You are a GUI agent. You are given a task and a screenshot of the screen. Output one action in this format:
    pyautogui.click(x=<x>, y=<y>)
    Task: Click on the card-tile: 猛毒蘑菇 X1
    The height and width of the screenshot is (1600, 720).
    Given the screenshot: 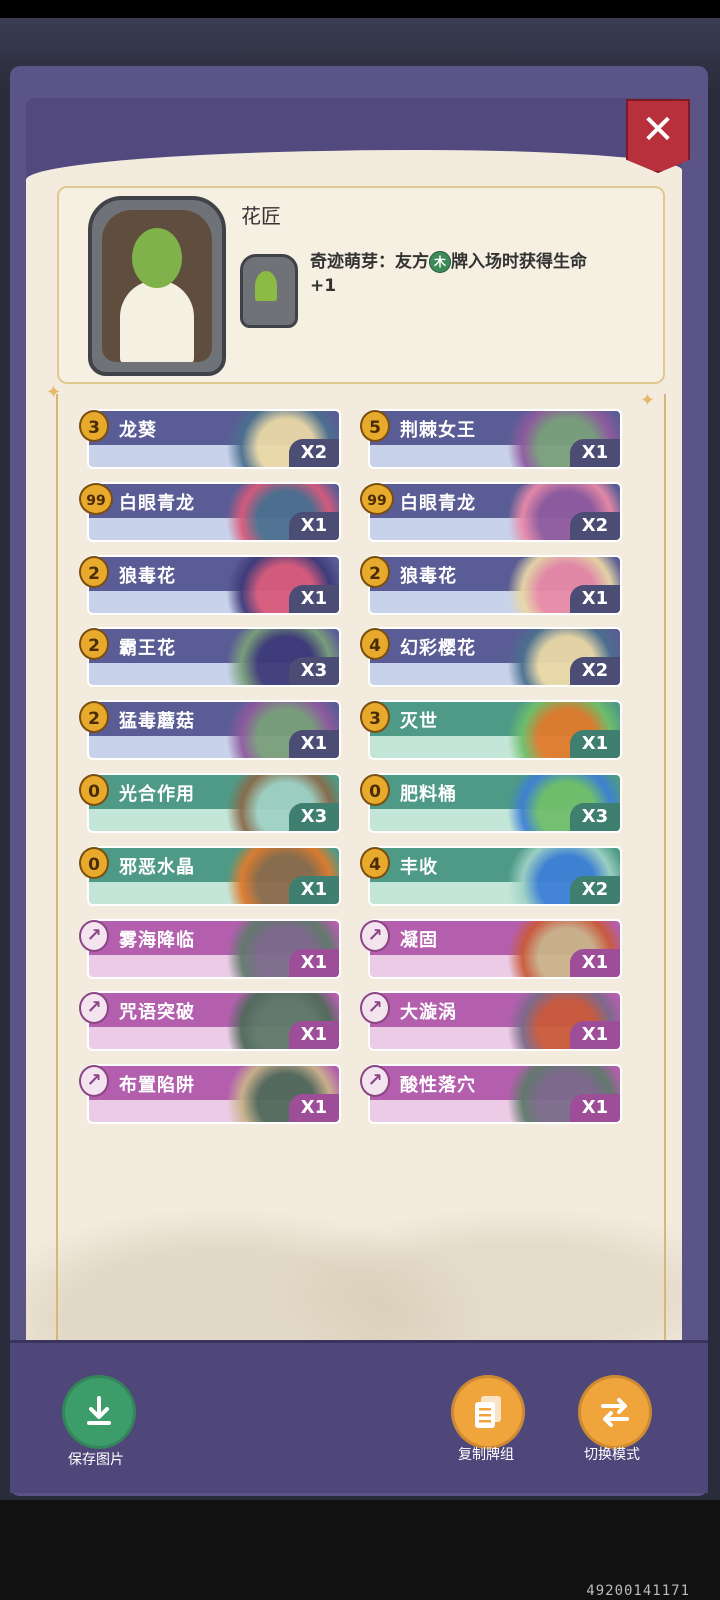 What is the action you would take?
    pyautogui.click(x=214, y=730)
    